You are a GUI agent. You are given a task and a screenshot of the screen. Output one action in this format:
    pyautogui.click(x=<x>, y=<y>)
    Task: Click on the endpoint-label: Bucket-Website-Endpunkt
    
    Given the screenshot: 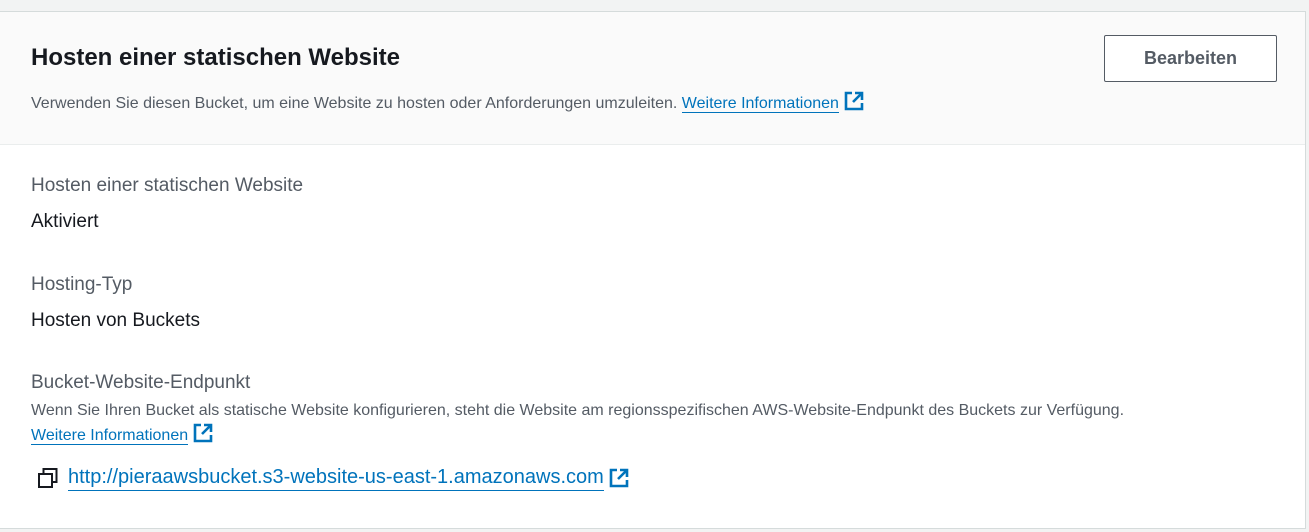 What is the action you would take?
    pyautogui.click(x=141, y=382)
    